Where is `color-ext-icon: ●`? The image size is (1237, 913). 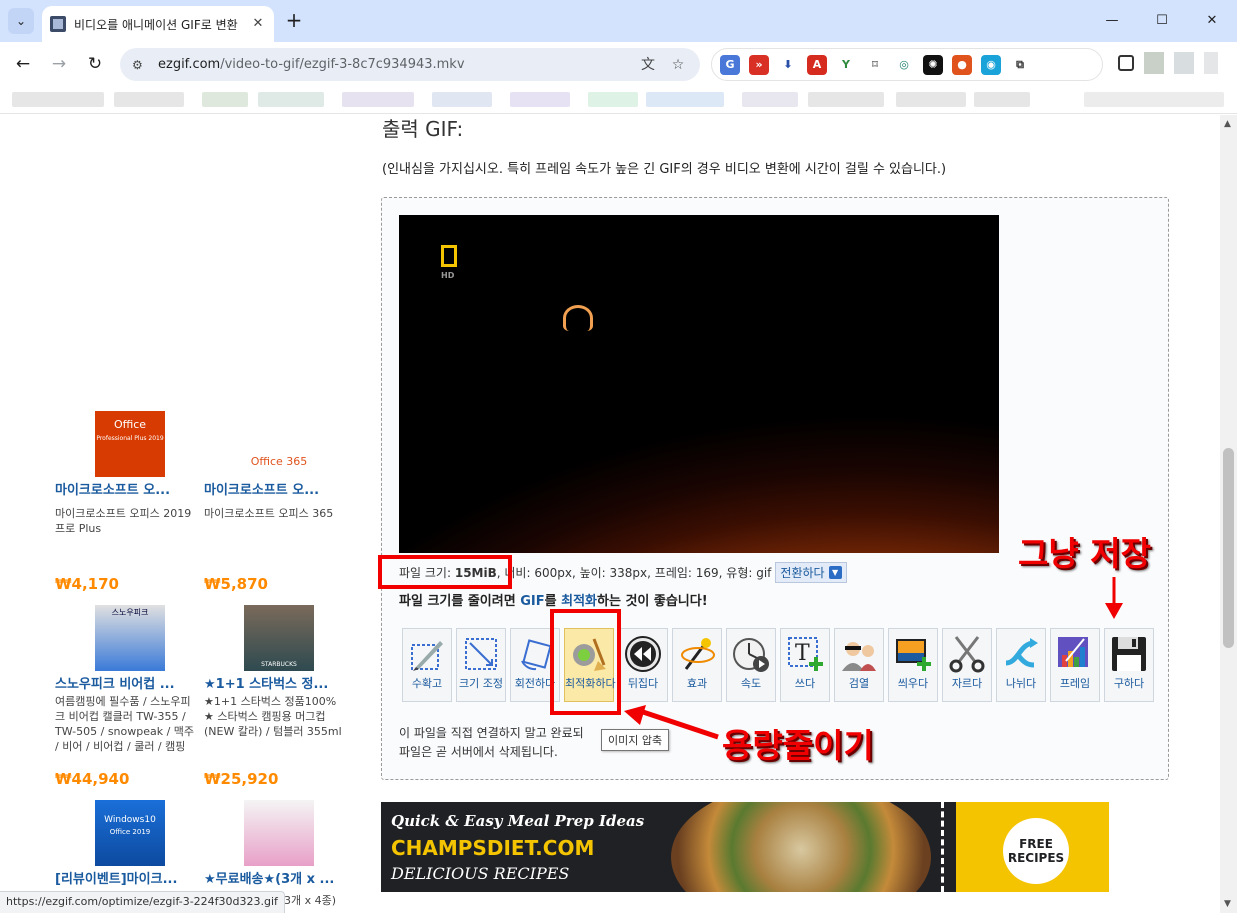
color-ext-icon: ● is located at coordinates (962, 64).